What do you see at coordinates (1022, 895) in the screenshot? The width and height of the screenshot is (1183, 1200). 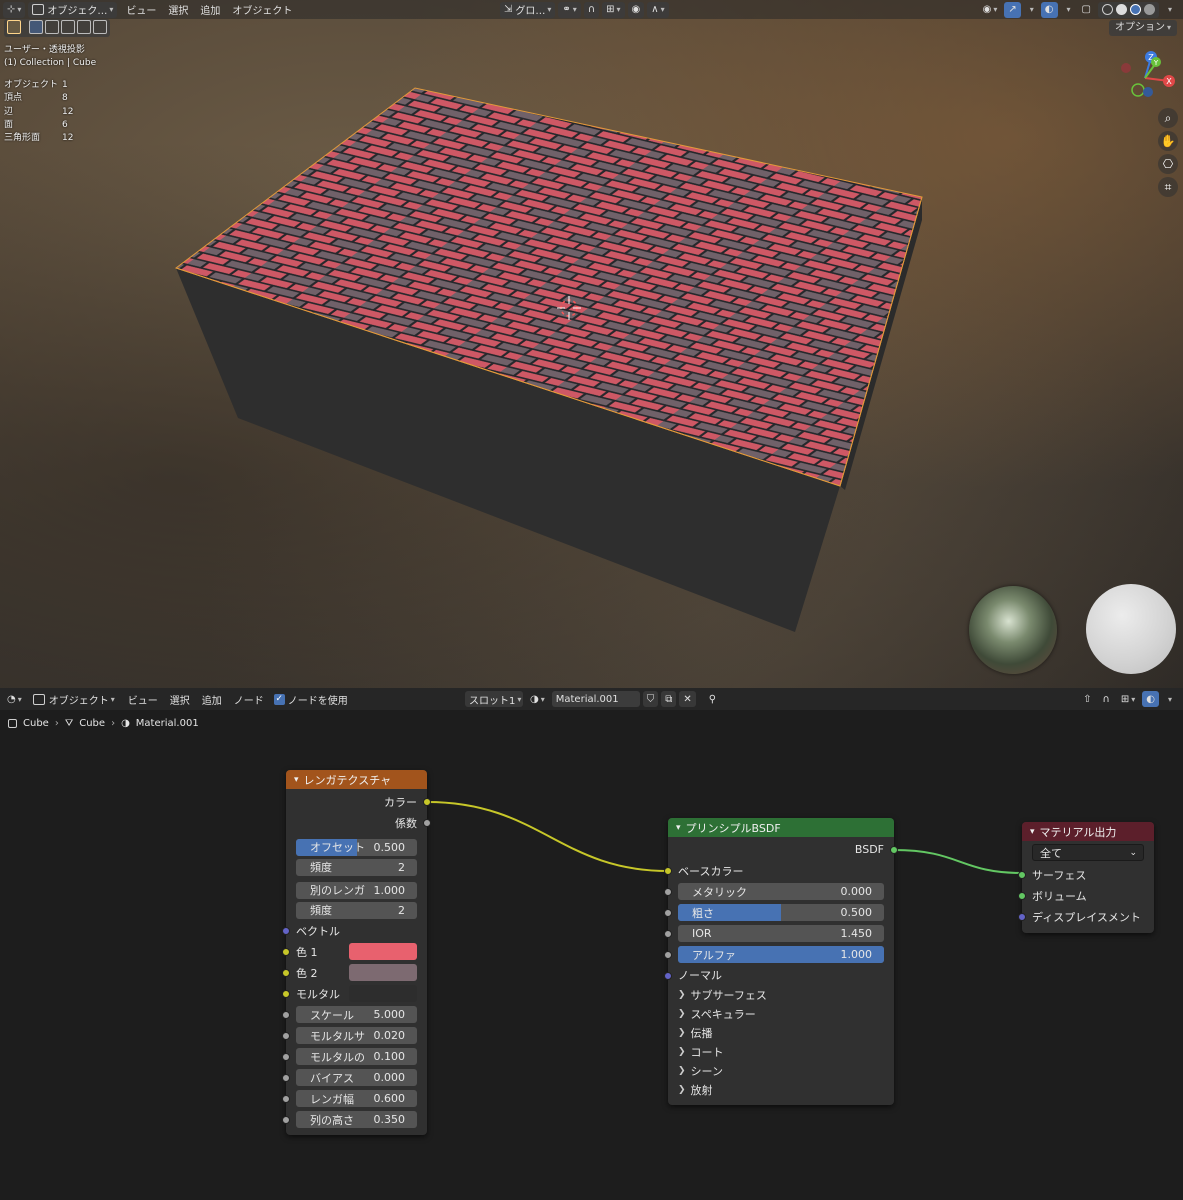 I see `socket-volume-in` at bounding box center [1022, 895].